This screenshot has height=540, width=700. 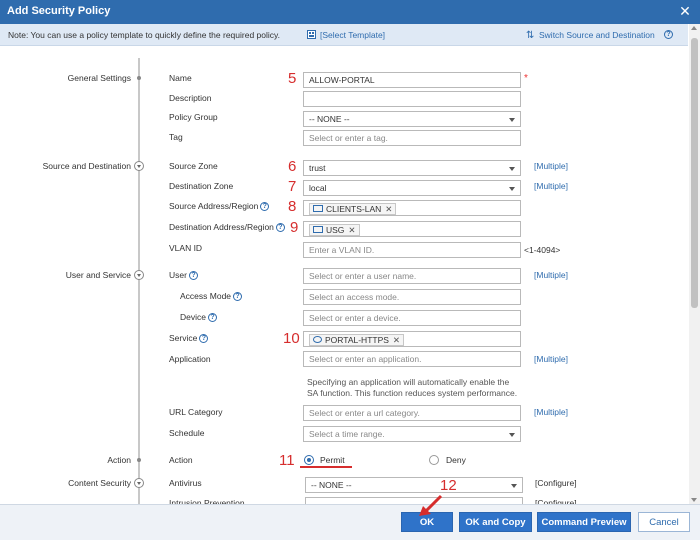 What do you see at coordinates (412, 250) in the screenshot?
I see `vlan-id-input: Enter a VLAN ID.` at bounding box center [412, 250].